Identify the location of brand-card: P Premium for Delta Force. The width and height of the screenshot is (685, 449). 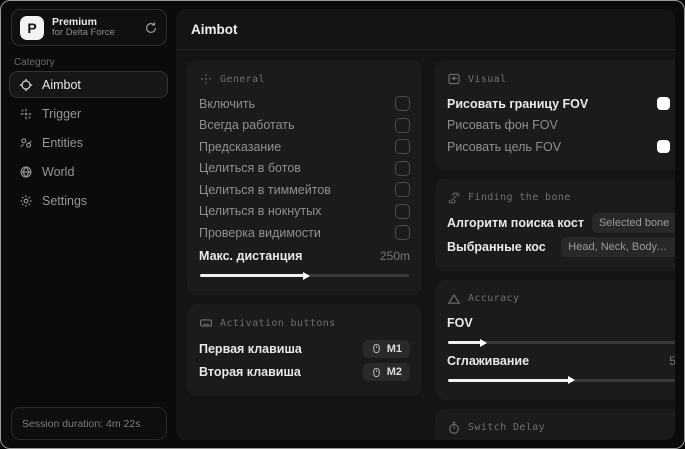
(89, 27).